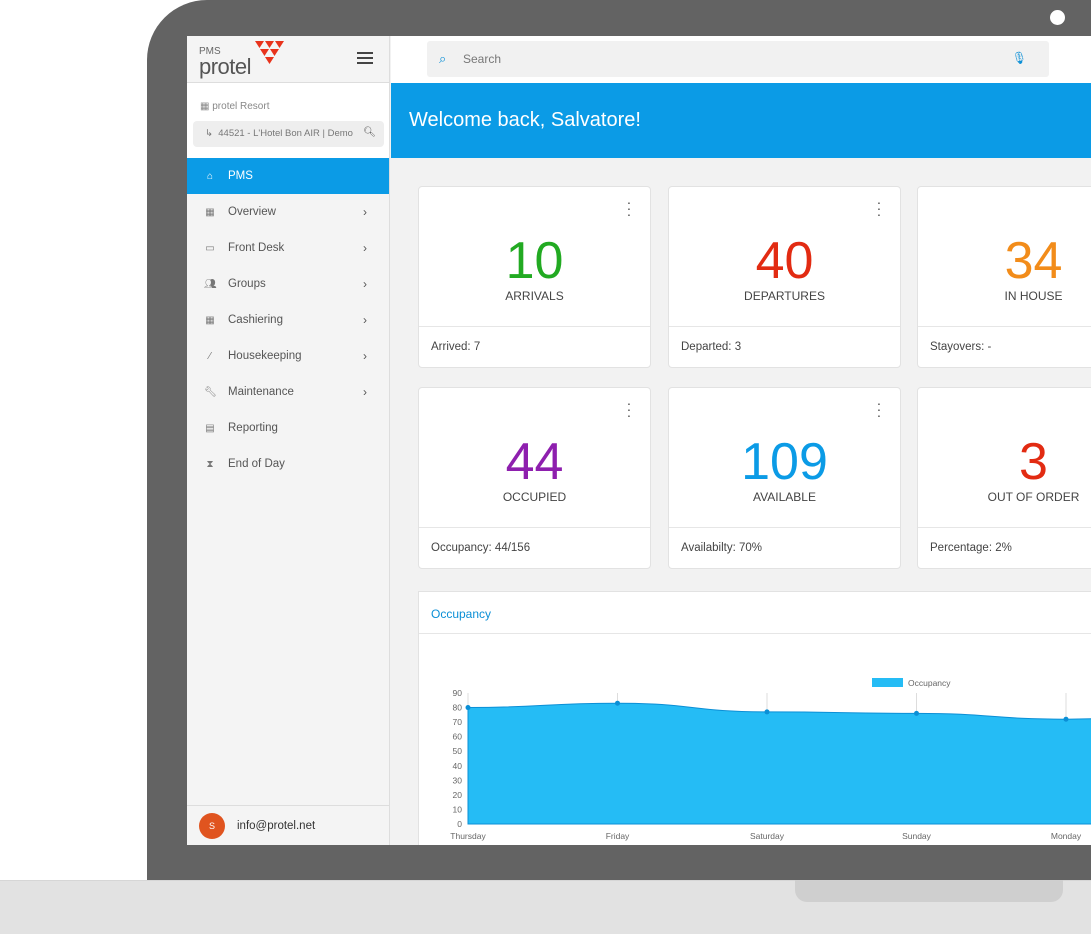  Describe the element at coordinates (288, 284) in the screenshot. I see `sidebar-item-groups: 👥︎ Groups ›` at that location.